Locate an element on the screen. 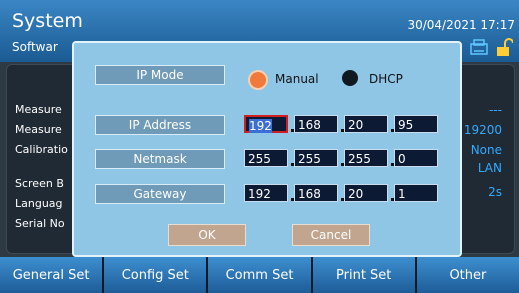 The width and height of the screenshot is (519, 293). radio-dhcp is located at coordinates (350, 78).